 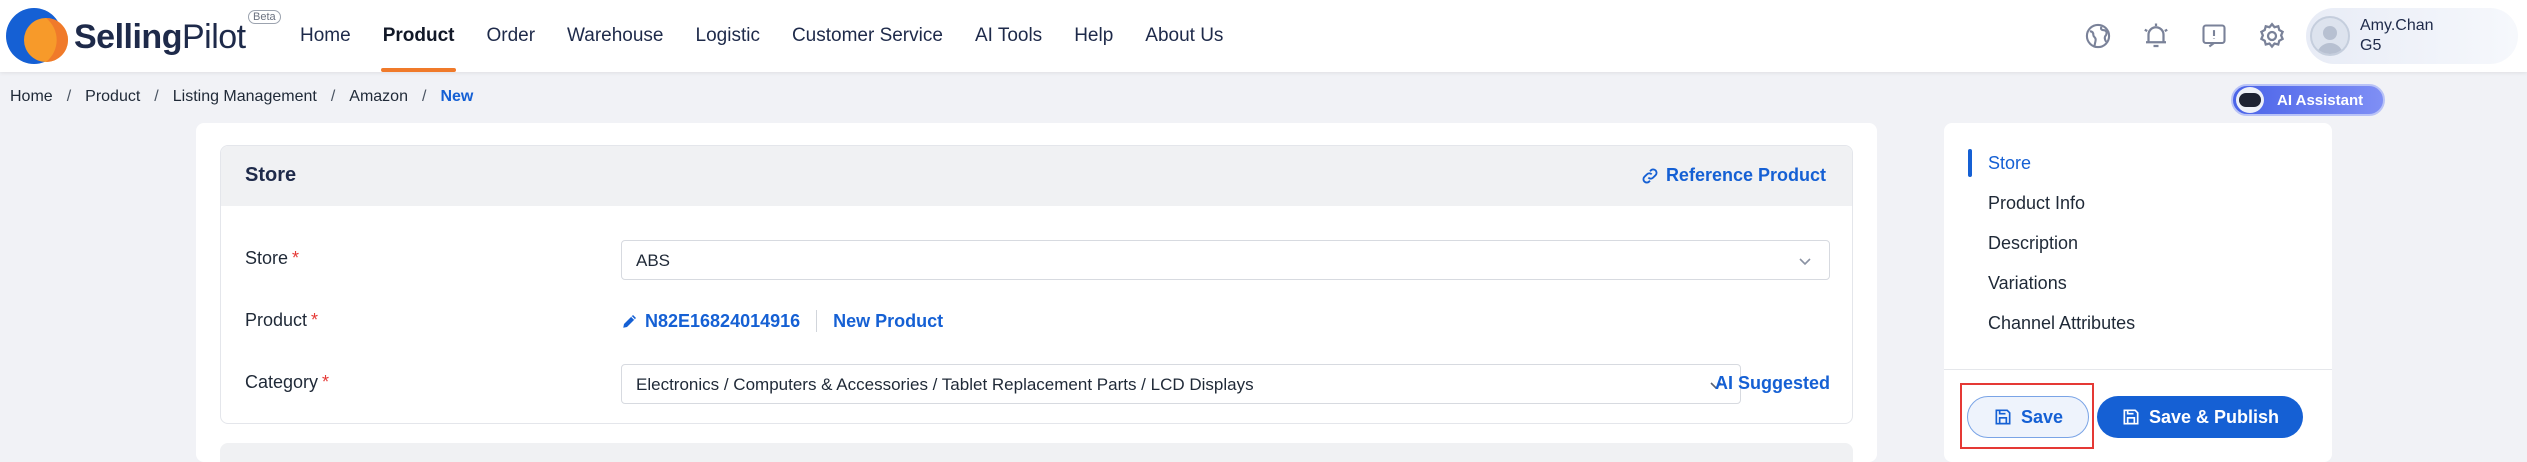 I want to click on brand-name: SellingPilot, so click(x=160, y=37).